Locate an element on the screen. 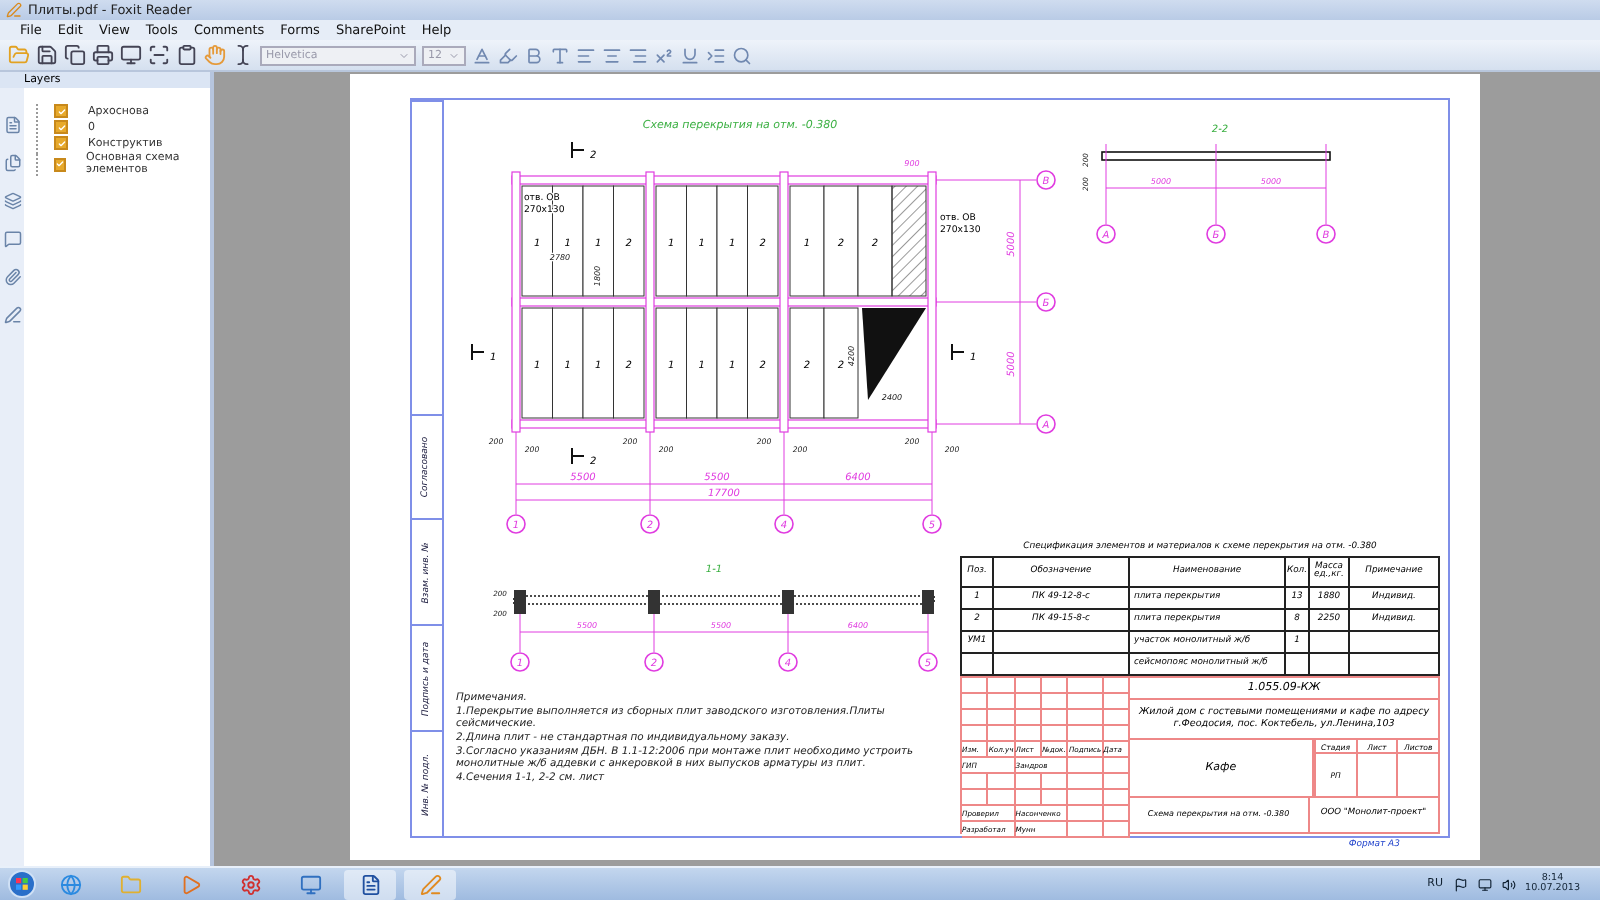  network-icon is located at coordinates (1484, 884).